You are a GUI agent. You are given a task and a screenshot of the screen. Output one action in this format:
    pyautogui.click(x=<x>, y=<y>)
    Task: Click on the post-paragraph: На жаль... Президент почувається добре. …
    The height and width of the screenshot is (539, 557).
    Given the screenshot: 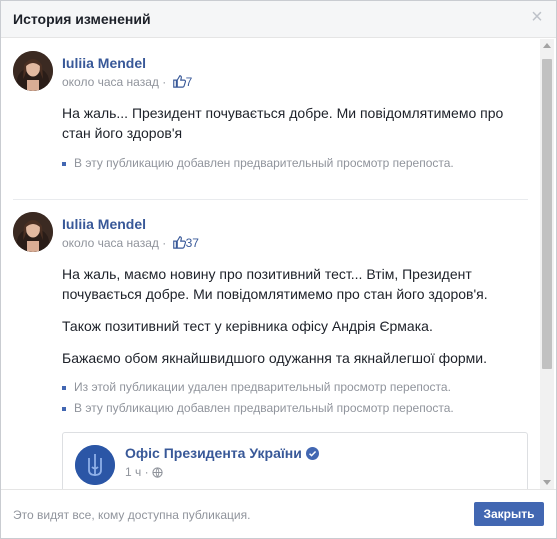 What is the action you would take?
    pyautogui.click(x=283, y=123)
    